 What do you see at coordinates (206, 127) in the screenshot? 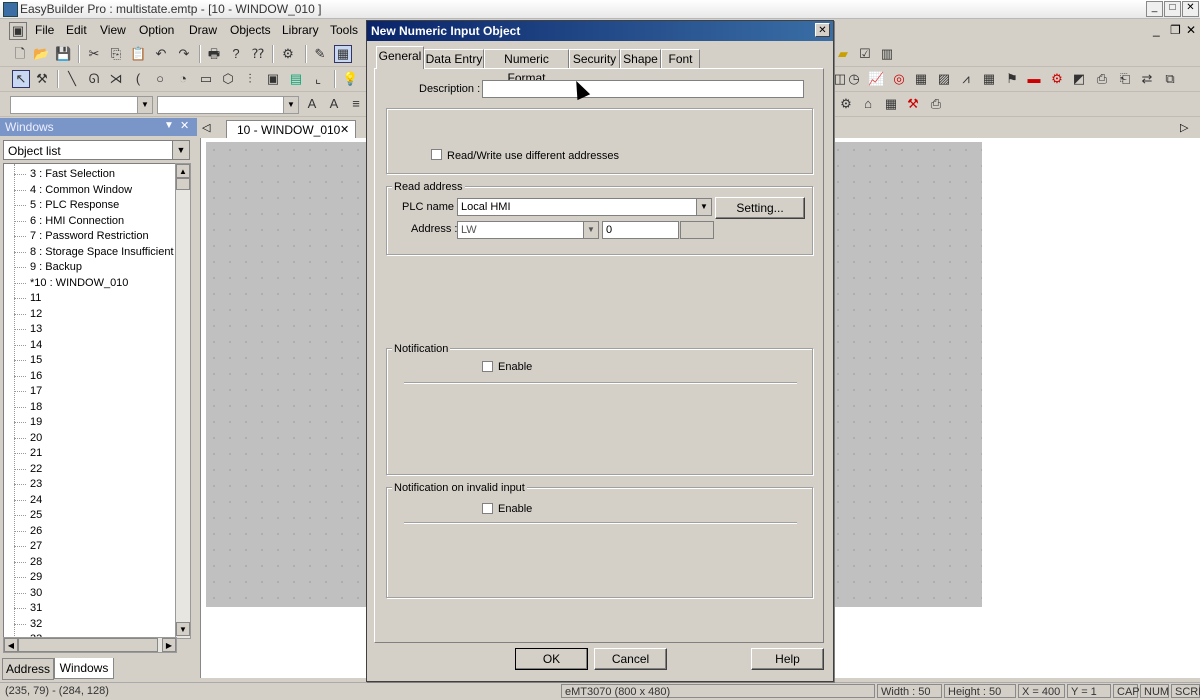
I see `tab-scroll-left-icon: ◁` at bounding box center [206, 127].